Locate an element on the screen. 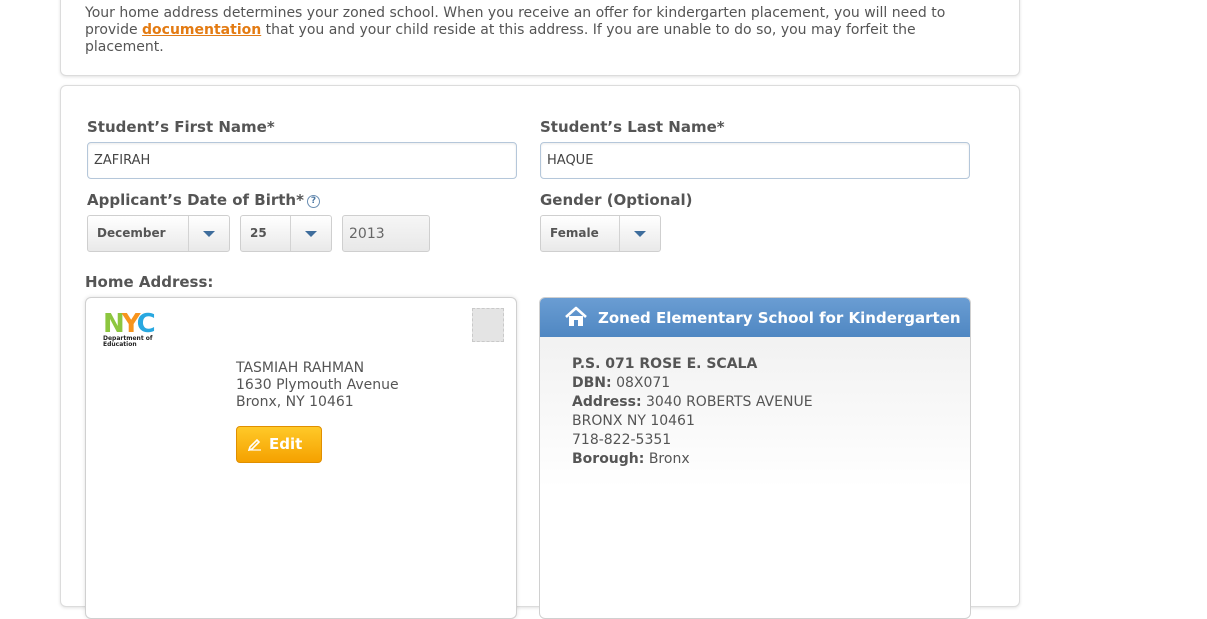  home-icon is located at coordinates (576, 316).